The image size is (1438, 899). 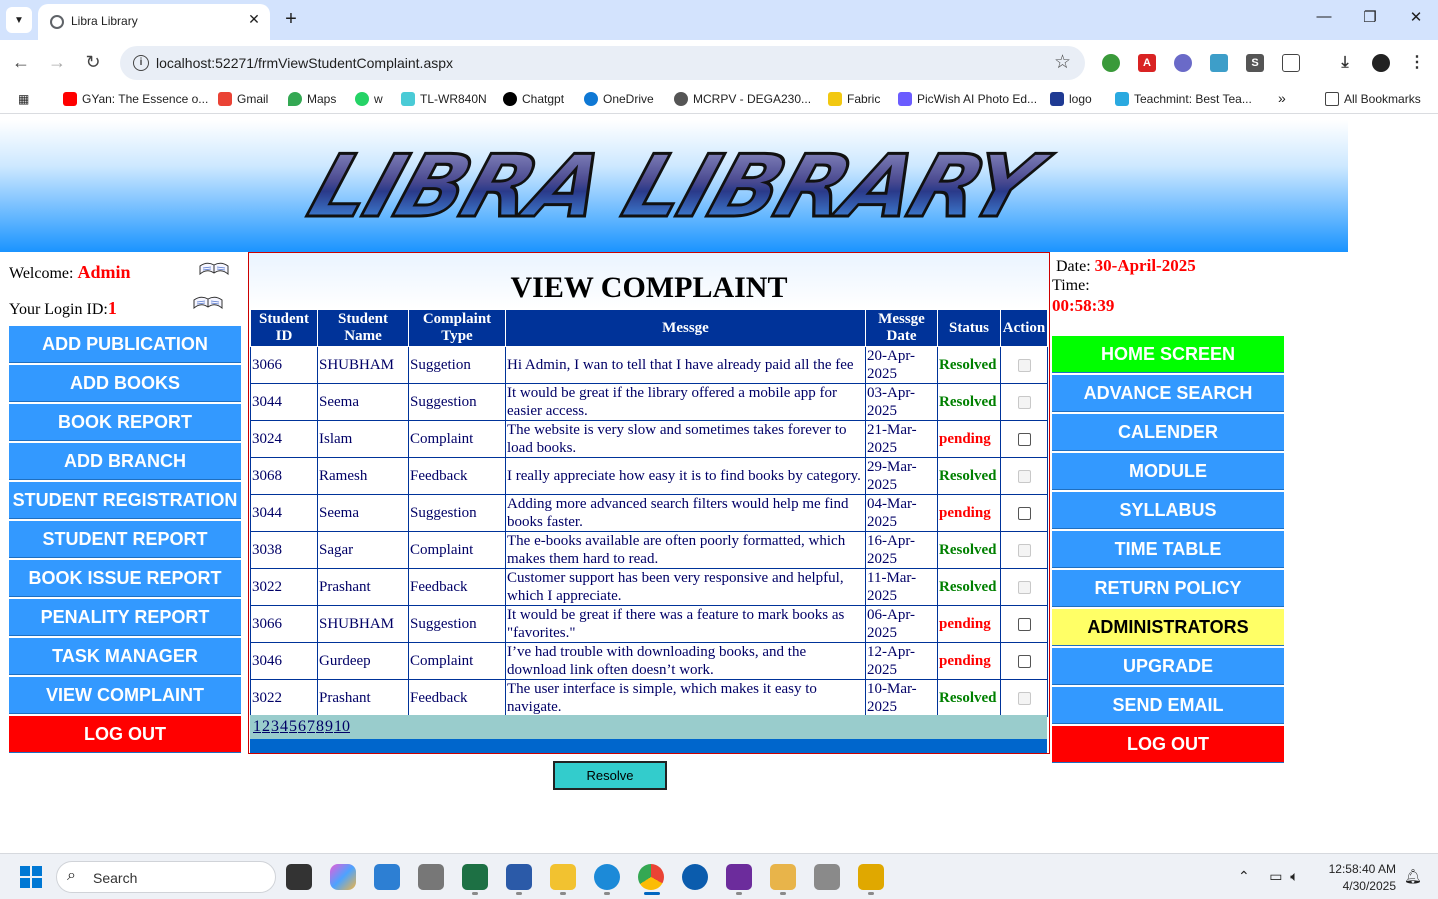 What do you see at coordinates (1168, 627) in the screenshot?
I see `administrators-button: ADMINISTRATORS` at bounding box center [1168, 627].